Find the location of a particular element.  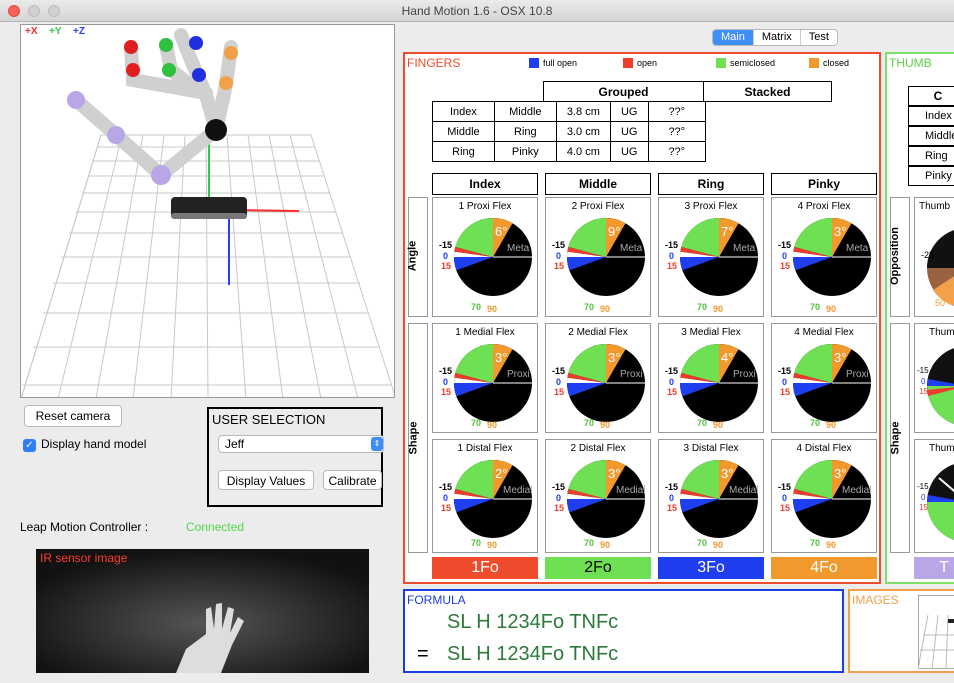

grouped-row: Ring Pinky 4.0 cm UG ??° is located at coordinates (569, 151).